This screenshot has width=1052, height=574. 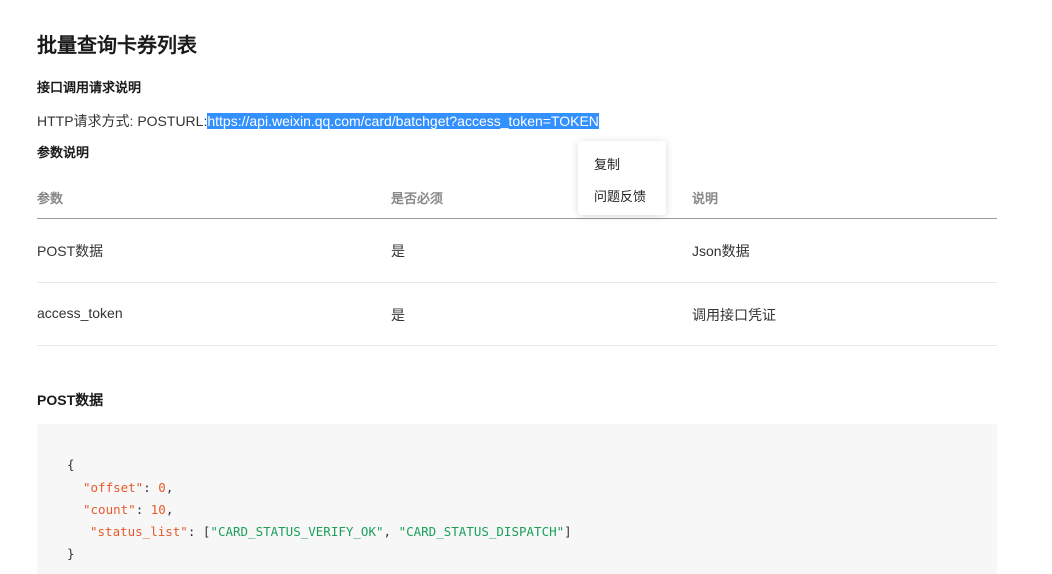 What do you see at coordinates (70, 400) in the screenshot?
I see `post-data-heading: POST数据` at bounding box center [70, 400].